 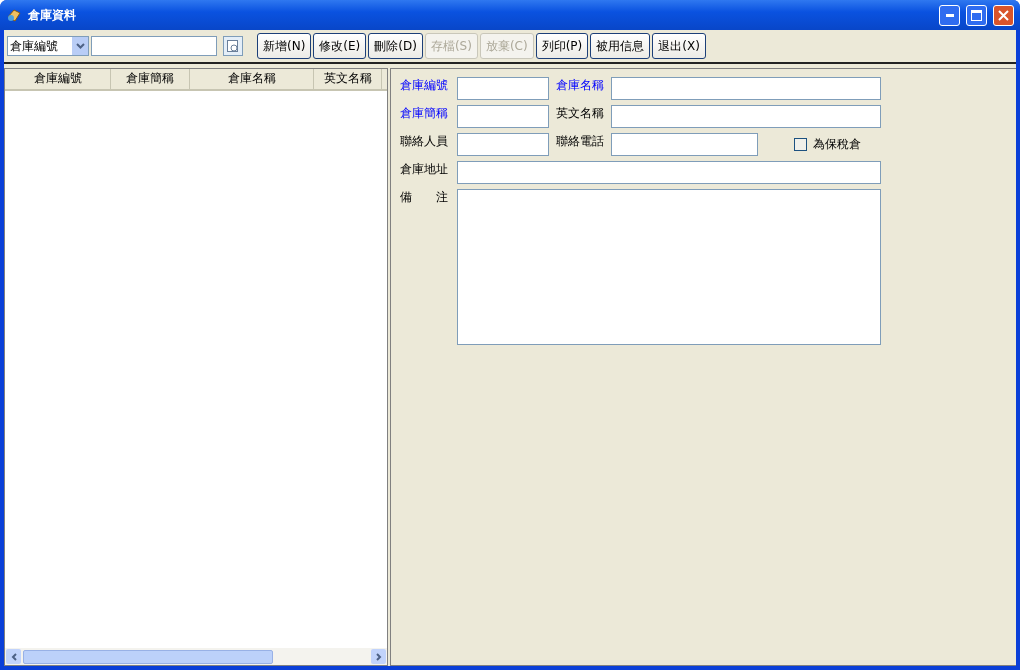 I want to click on field-label: 聯絡人員, so click(x=424, y=141).